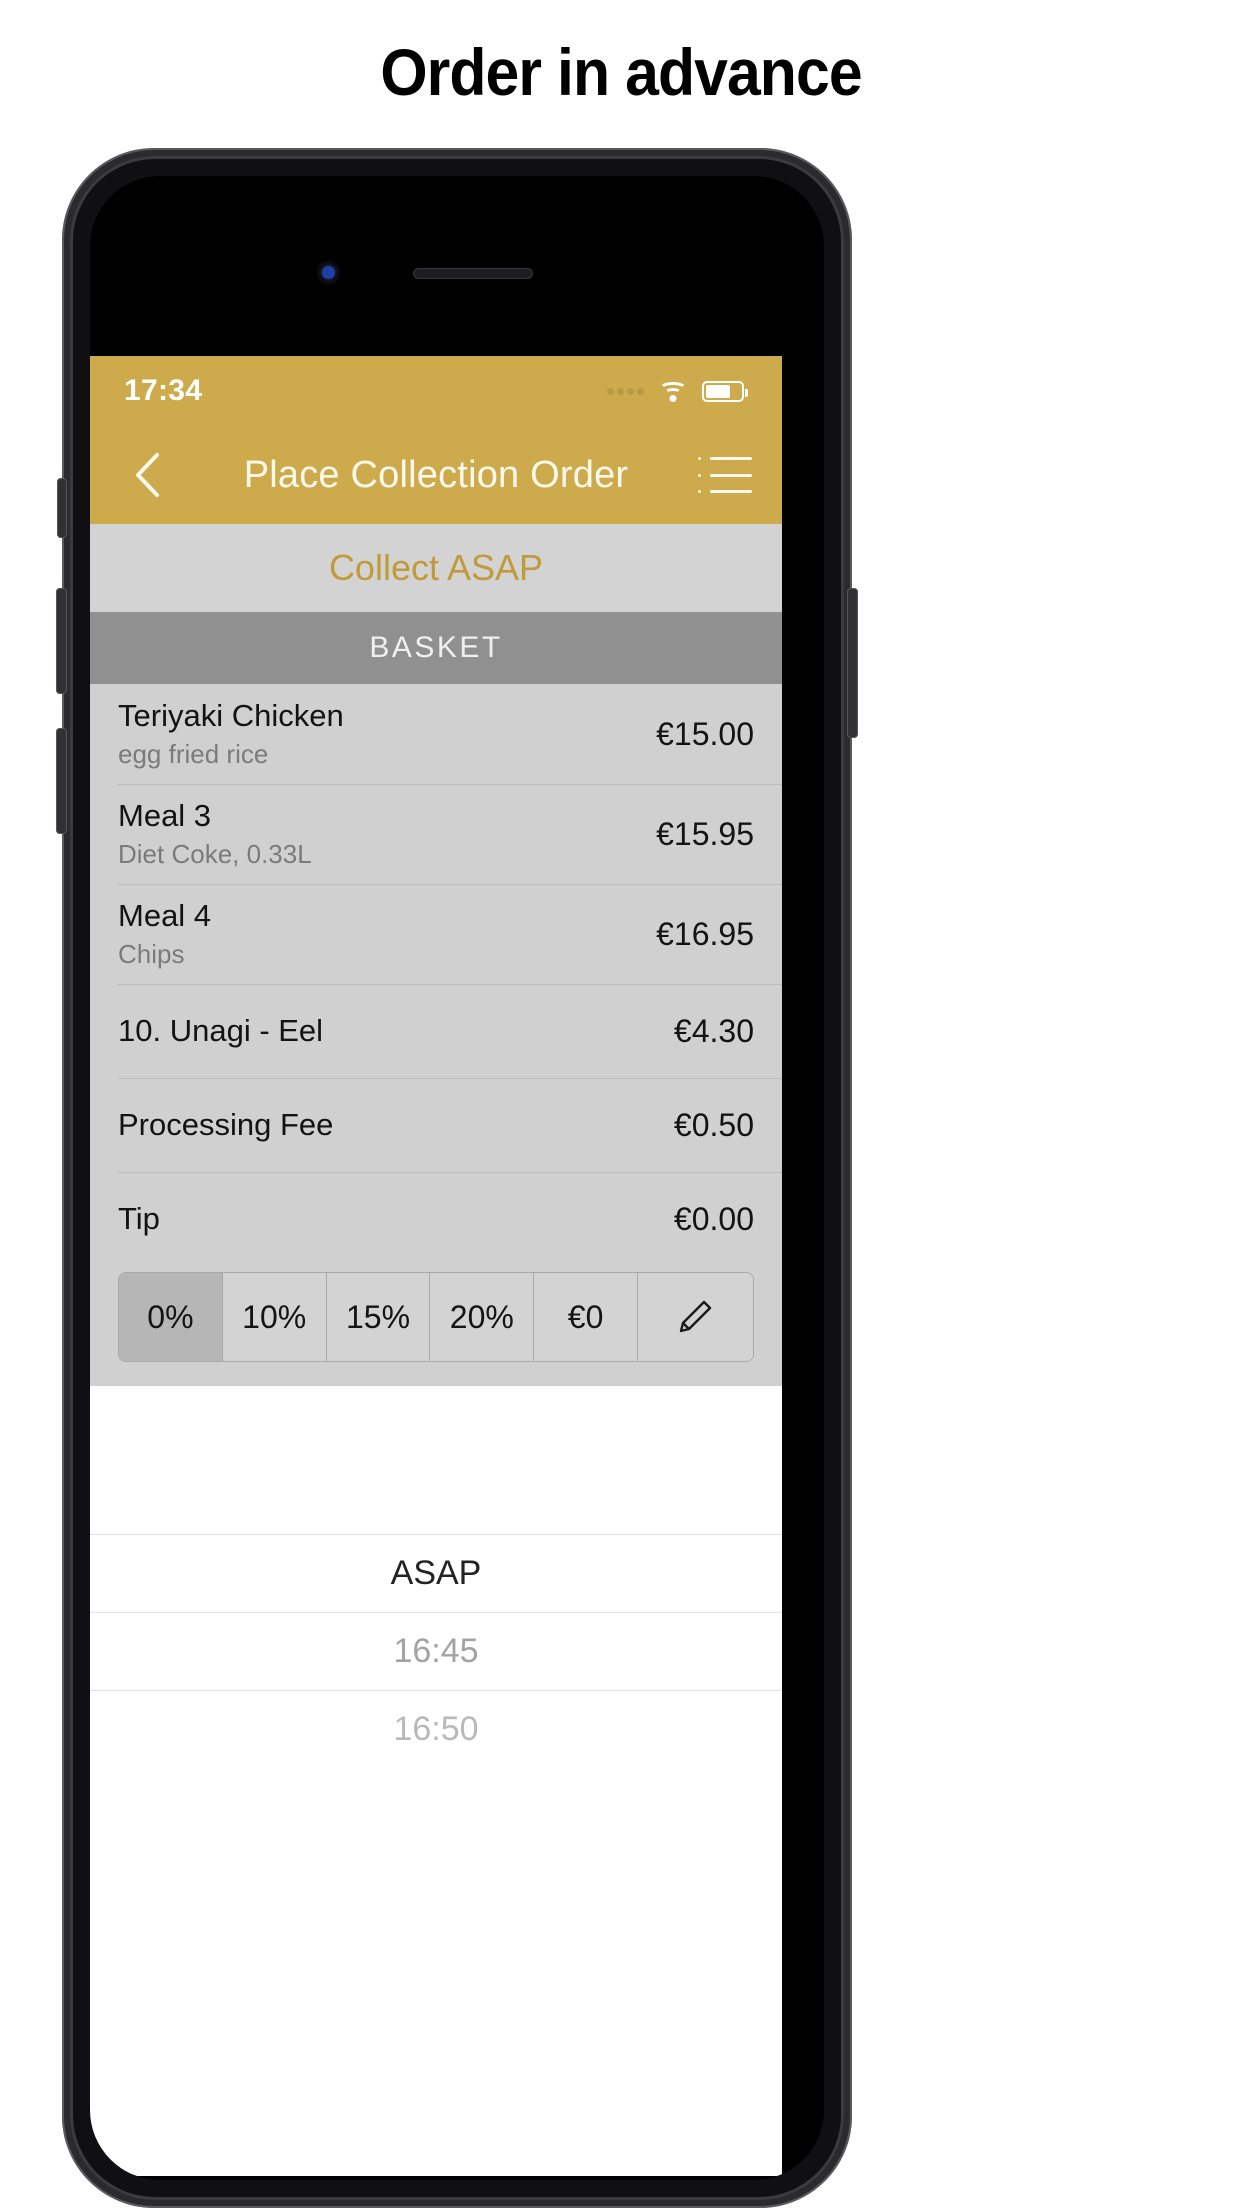  Describe the element at coordinates (61, 781) in the screenshot. I see `volume-down-button` at that location.